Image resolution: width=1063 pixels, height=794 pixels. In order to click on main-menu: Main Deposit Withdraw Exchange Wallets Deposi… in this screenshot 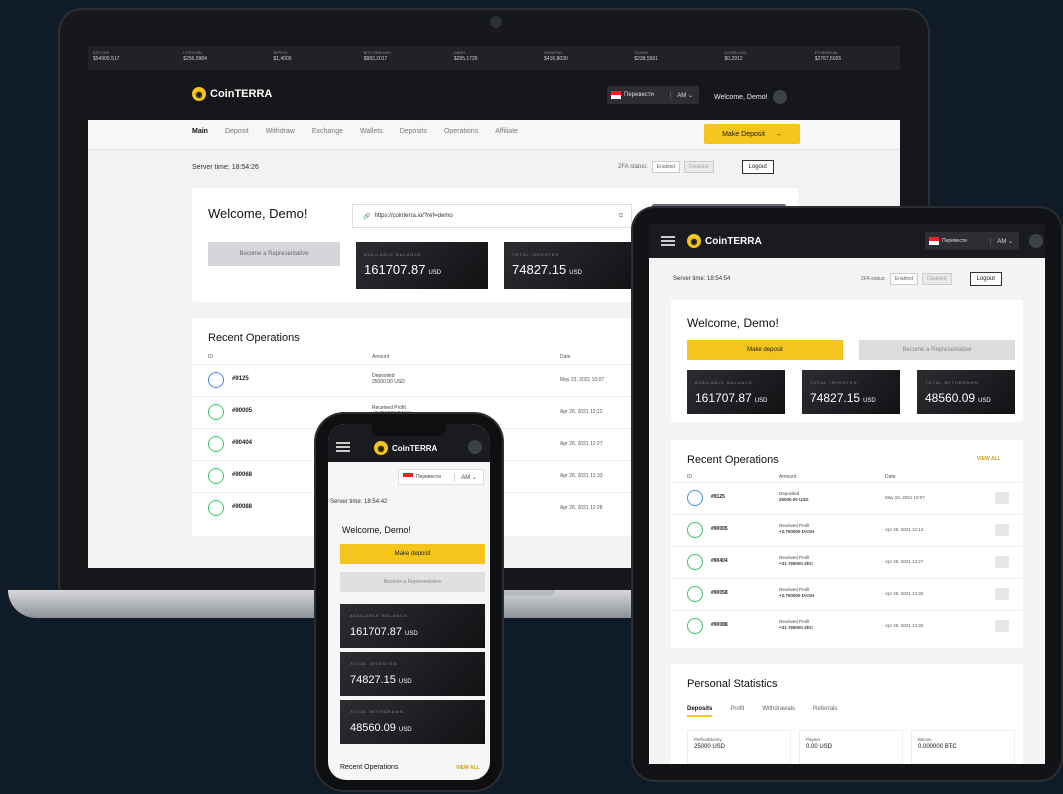, I will do `click(494, 135)`.